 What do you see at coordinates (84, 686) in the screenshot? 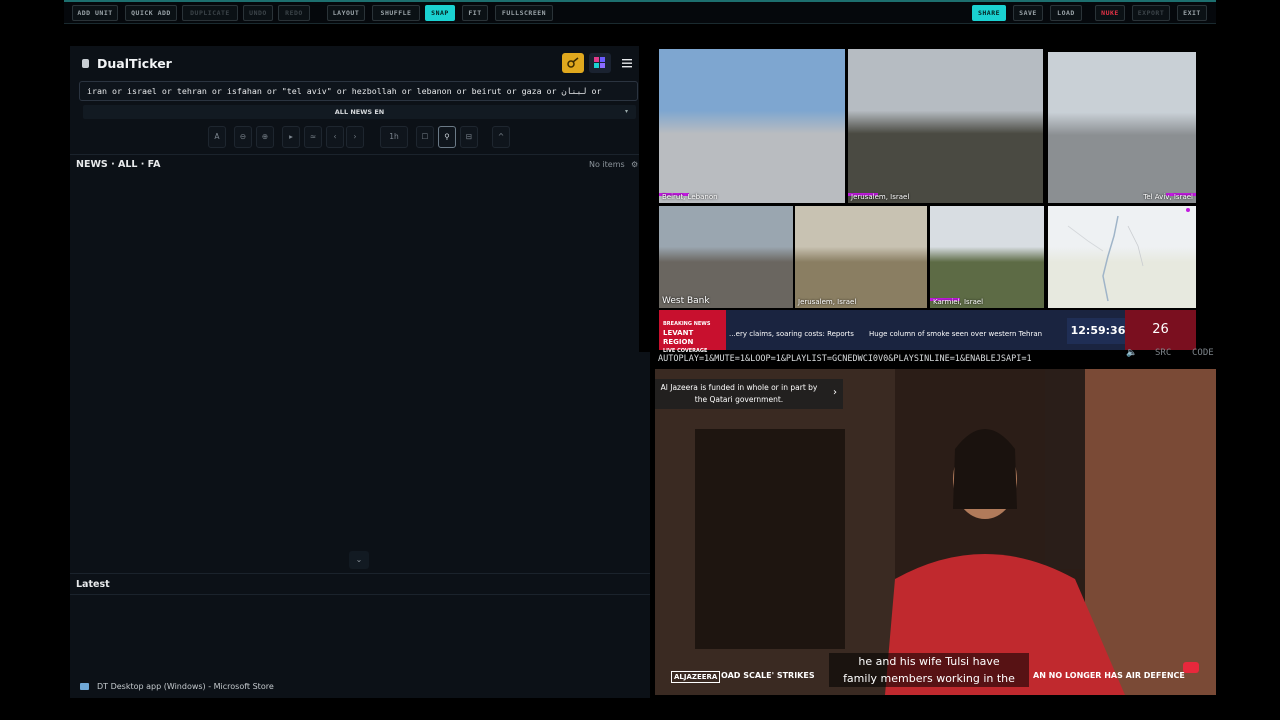
I see `monitor-icon` at bounding box center [84, 686].